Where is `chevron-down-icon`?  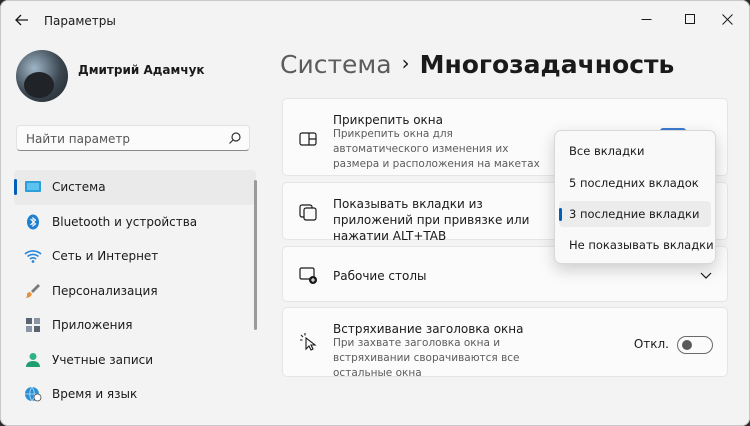 chevron-down-icon is located at coordinates (706, 275).